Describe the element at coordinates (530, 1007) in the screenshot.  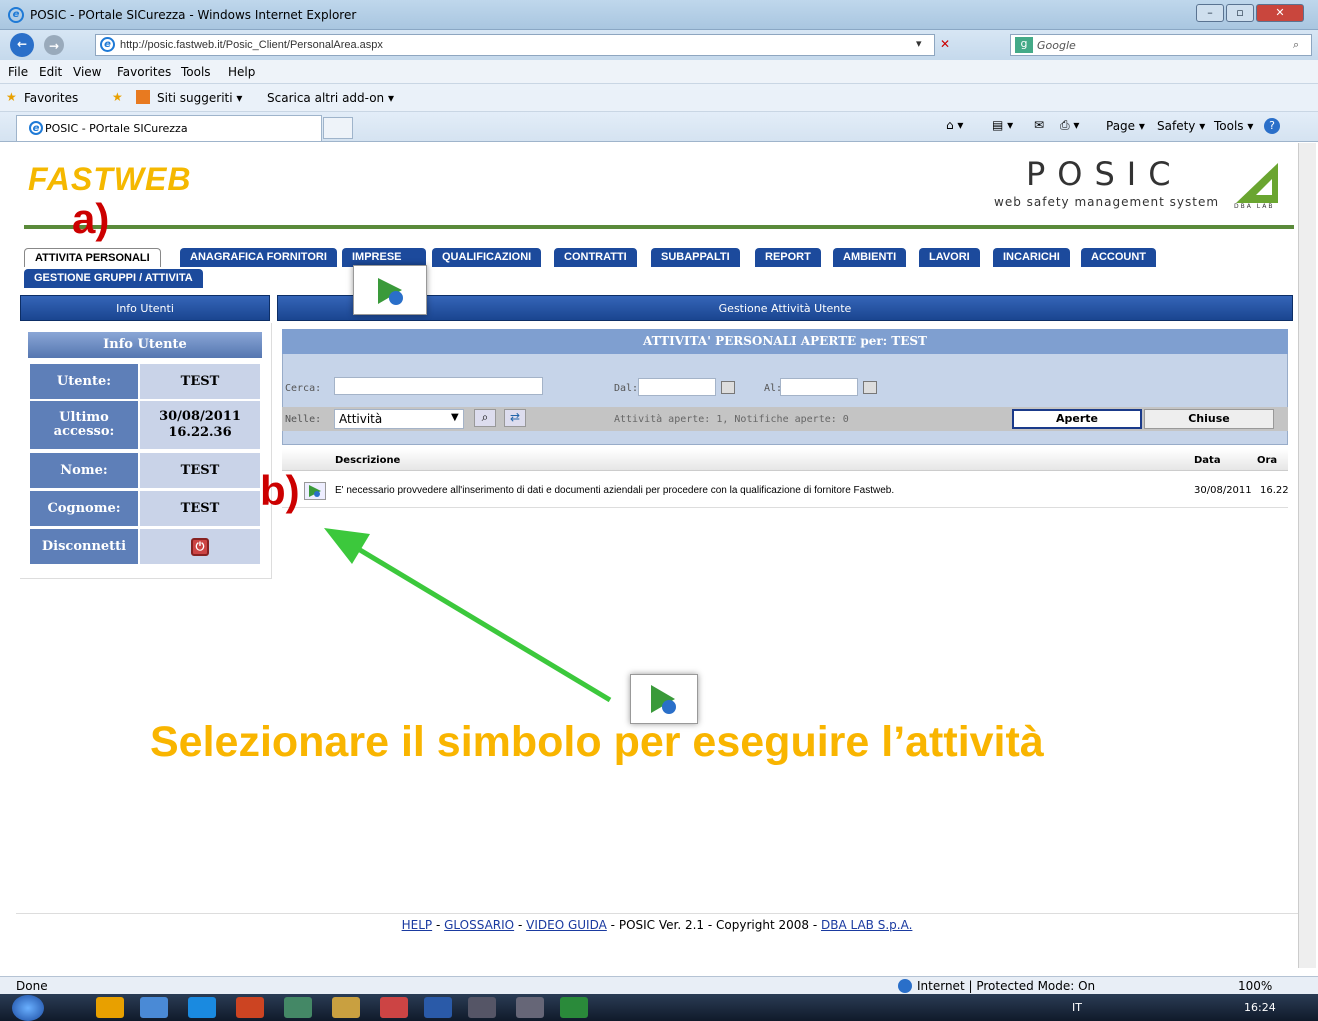
I see `notepad-icon` at that location.